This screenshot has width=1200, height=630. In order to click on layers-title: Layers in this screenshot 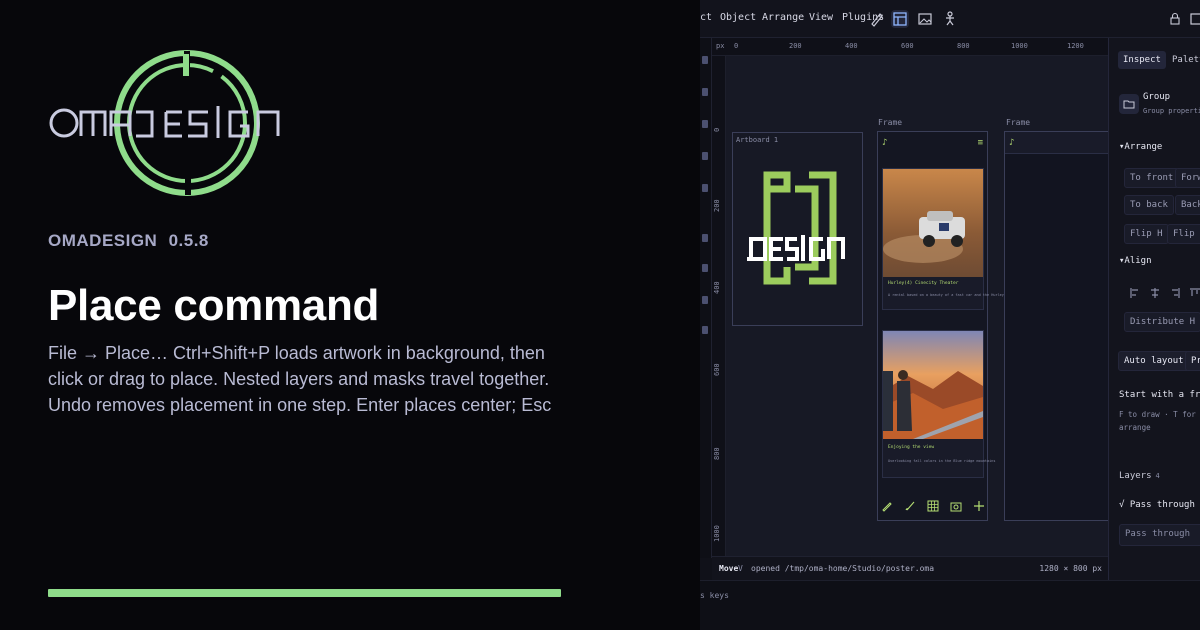, I will do `click(1135, 476)`.